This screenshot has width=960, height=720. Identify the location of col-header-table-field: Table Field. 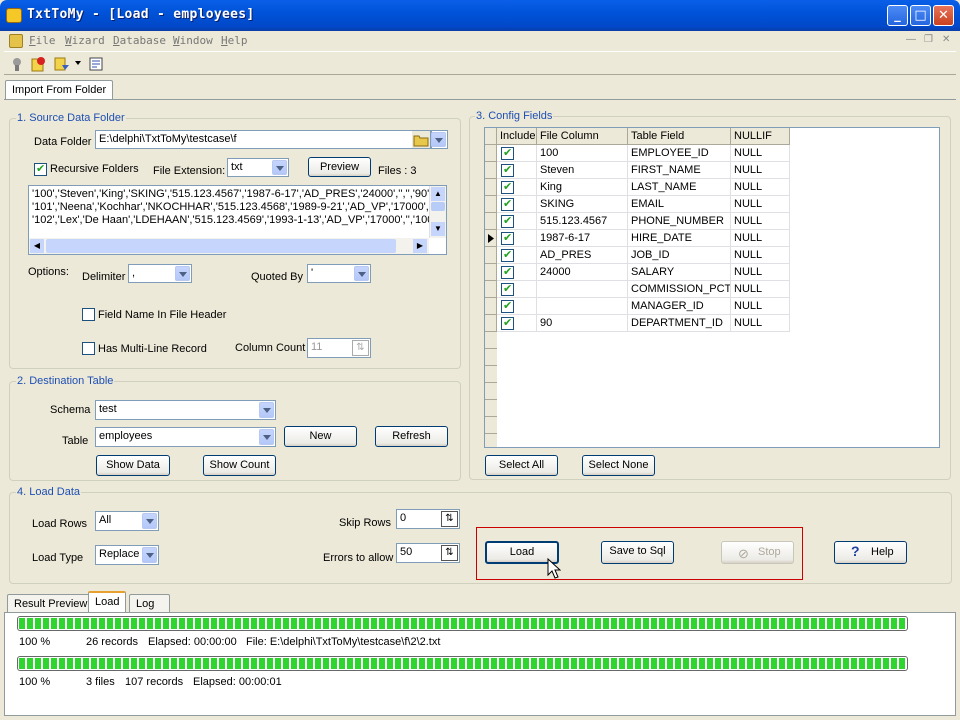
(679, 136).